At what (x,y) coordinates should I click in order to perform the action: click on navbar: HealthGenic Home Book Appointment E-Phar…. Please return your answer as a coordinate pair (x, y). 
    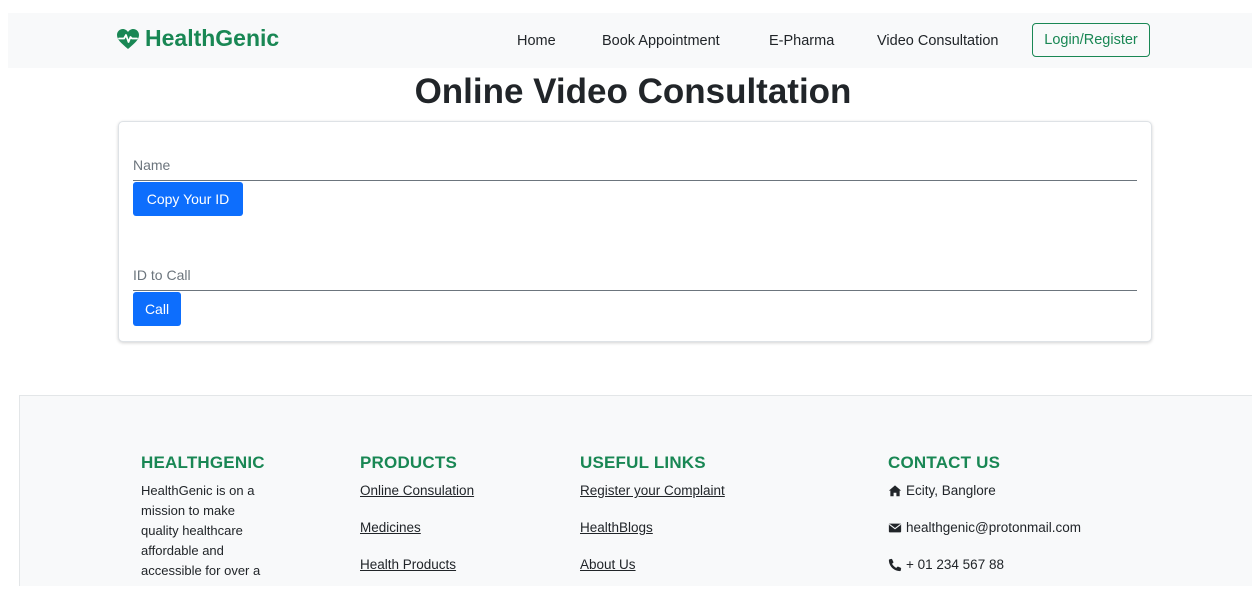
    Looking at the image, I should click on (630, 40).